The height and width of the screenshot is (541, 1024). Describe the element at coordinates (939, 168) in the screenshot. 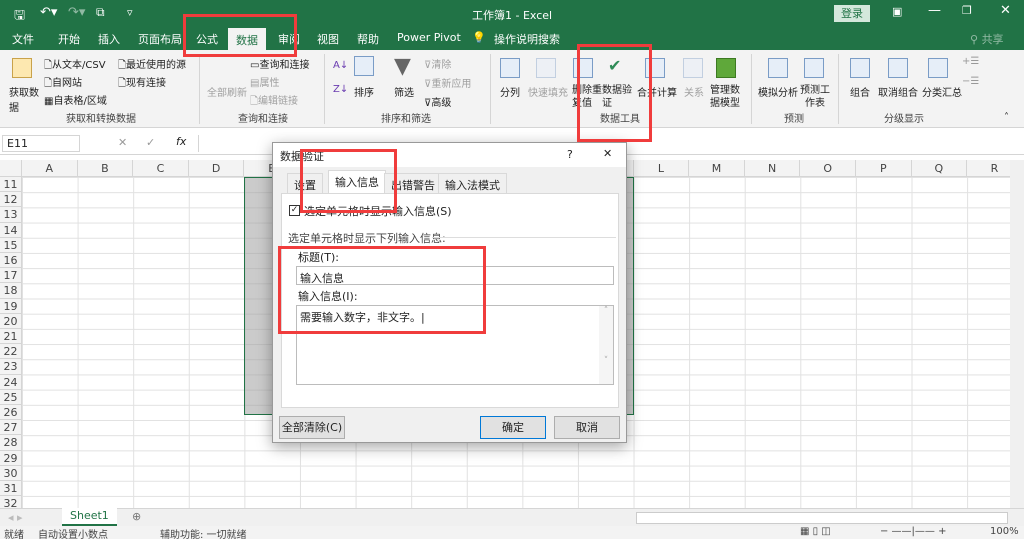

I see `column-header-Q: Q` at that location.